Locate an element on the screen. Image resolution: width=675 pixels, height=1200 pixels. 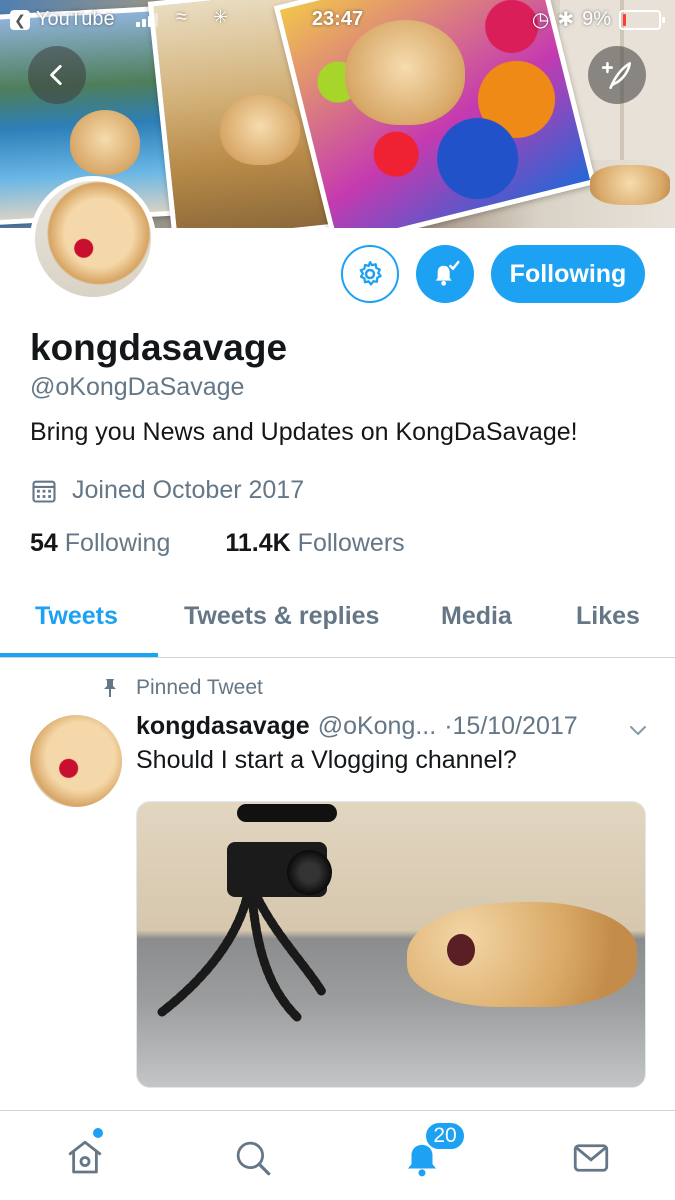
bell-check-icon is located at coordinates (447, 273).